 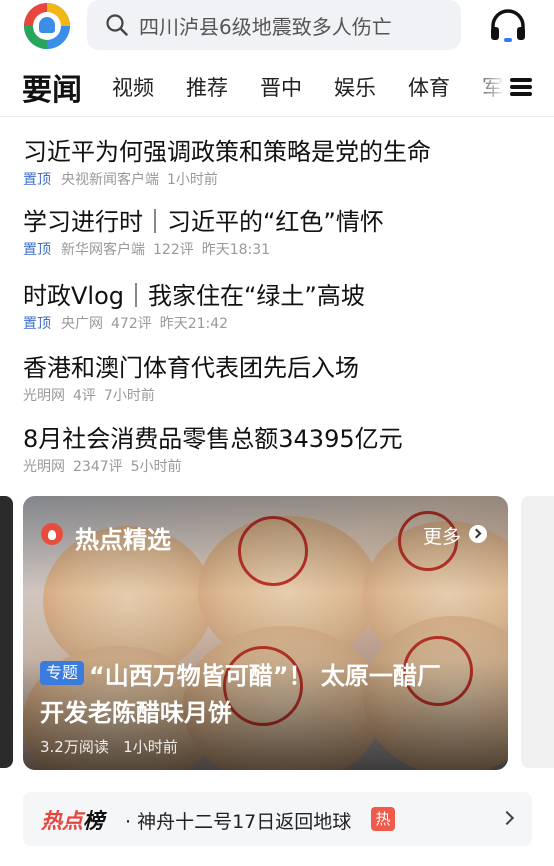 I want to click on hot-rank-suffix: 榜, so click(x=93, y=821).